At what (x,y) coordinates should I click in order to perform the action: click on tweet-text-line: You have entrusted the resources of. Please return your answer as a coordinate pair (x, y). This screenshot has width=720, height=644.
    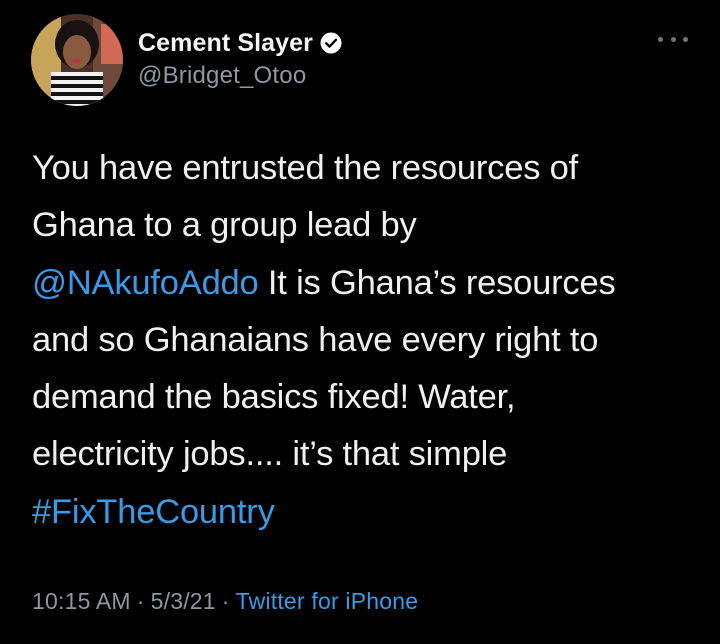
    Looking at the image, I should click on (367, 168).